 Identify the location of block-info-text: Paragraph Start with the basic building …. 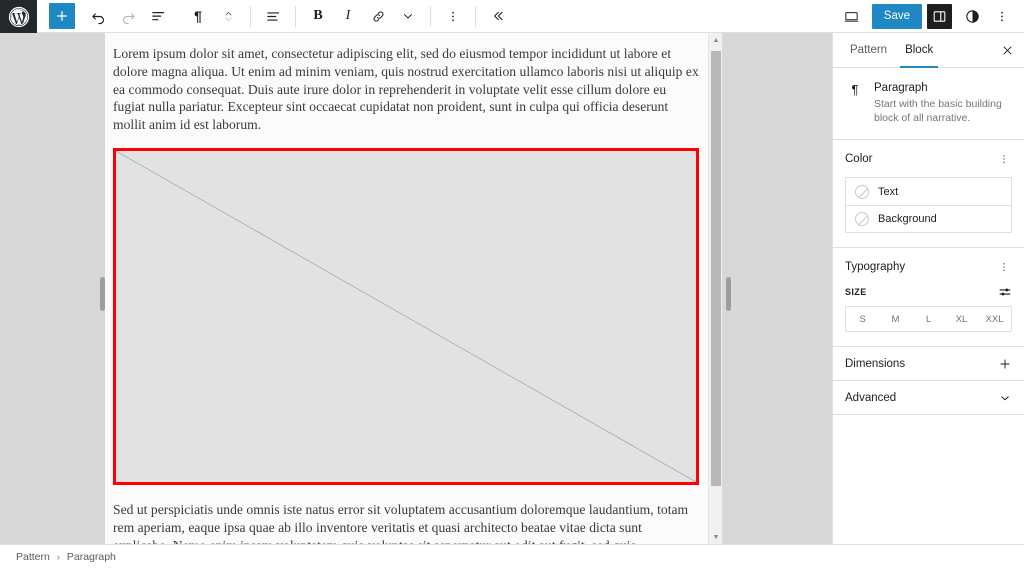
(943, 103).